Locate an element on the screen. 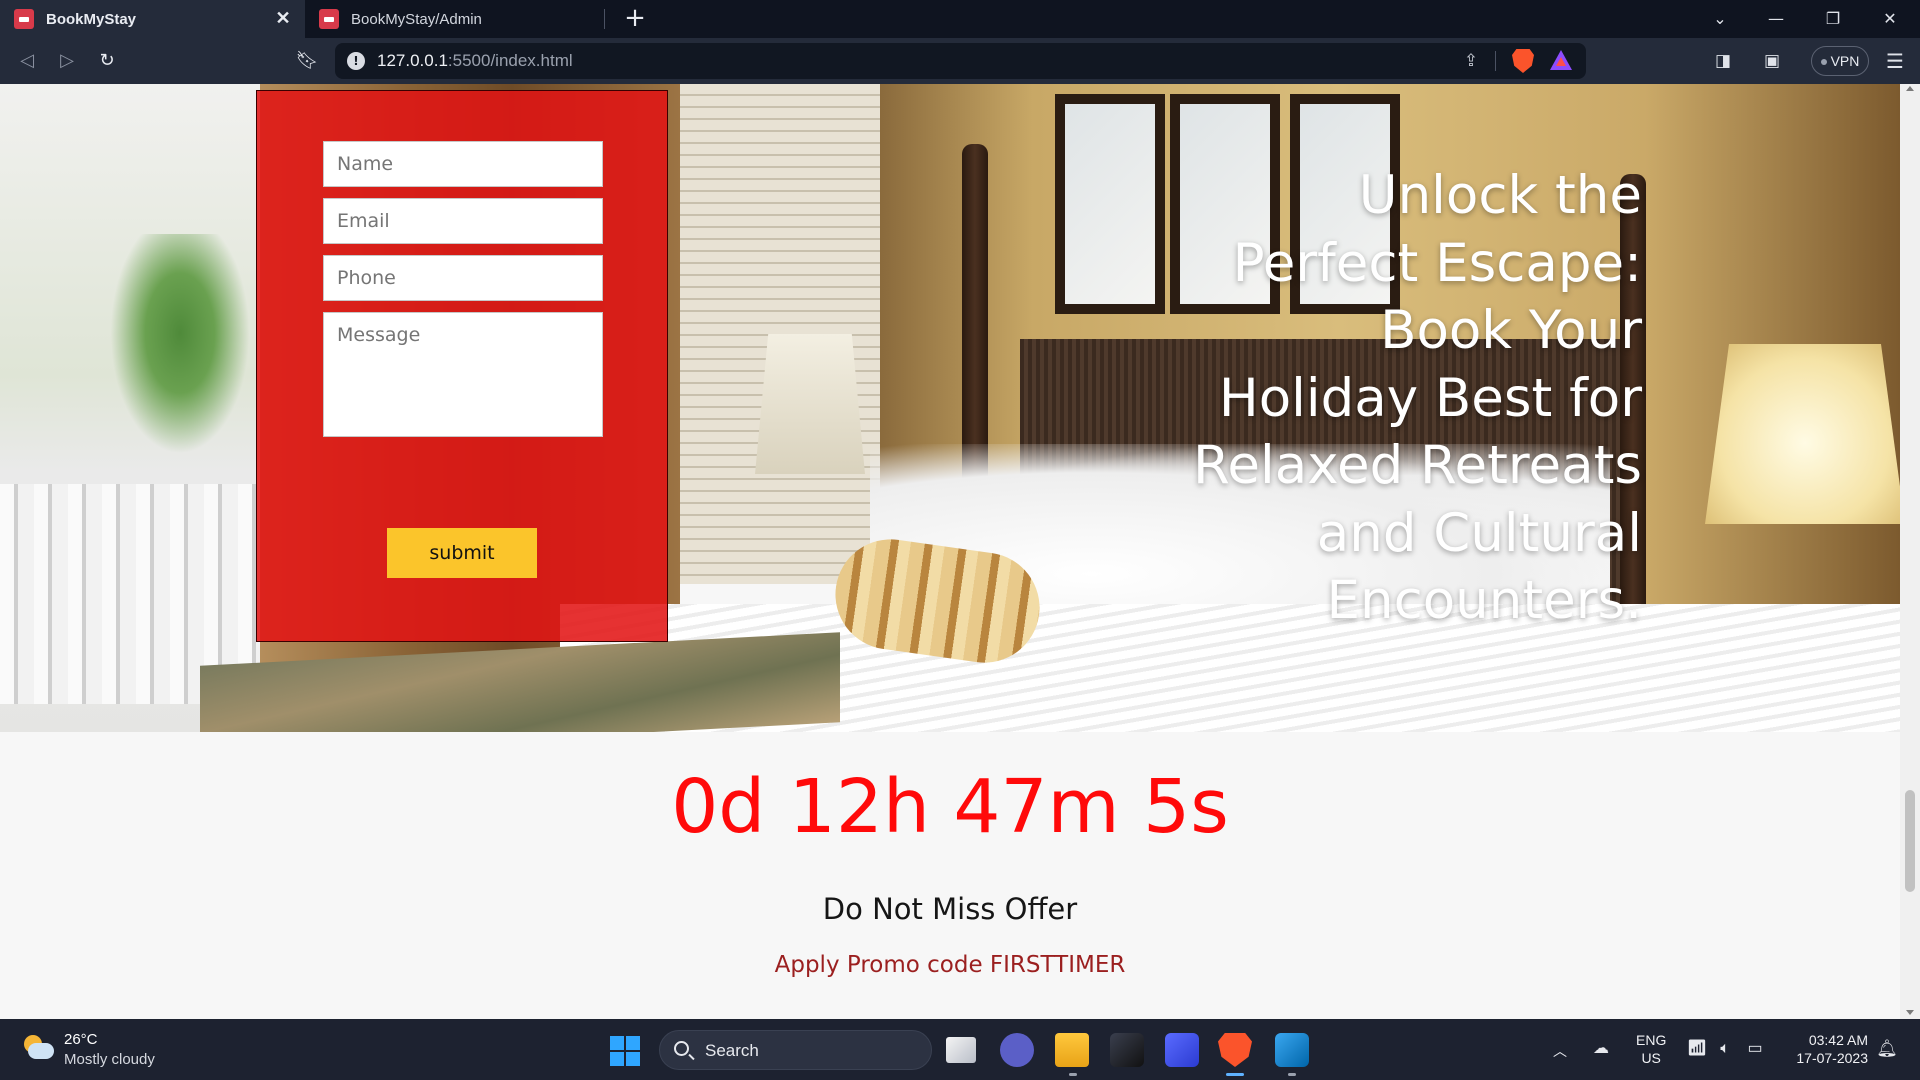 The height and width of the screenshot is (1080, 1920). brave-shields-icon is located at coordinates (1523, 61).